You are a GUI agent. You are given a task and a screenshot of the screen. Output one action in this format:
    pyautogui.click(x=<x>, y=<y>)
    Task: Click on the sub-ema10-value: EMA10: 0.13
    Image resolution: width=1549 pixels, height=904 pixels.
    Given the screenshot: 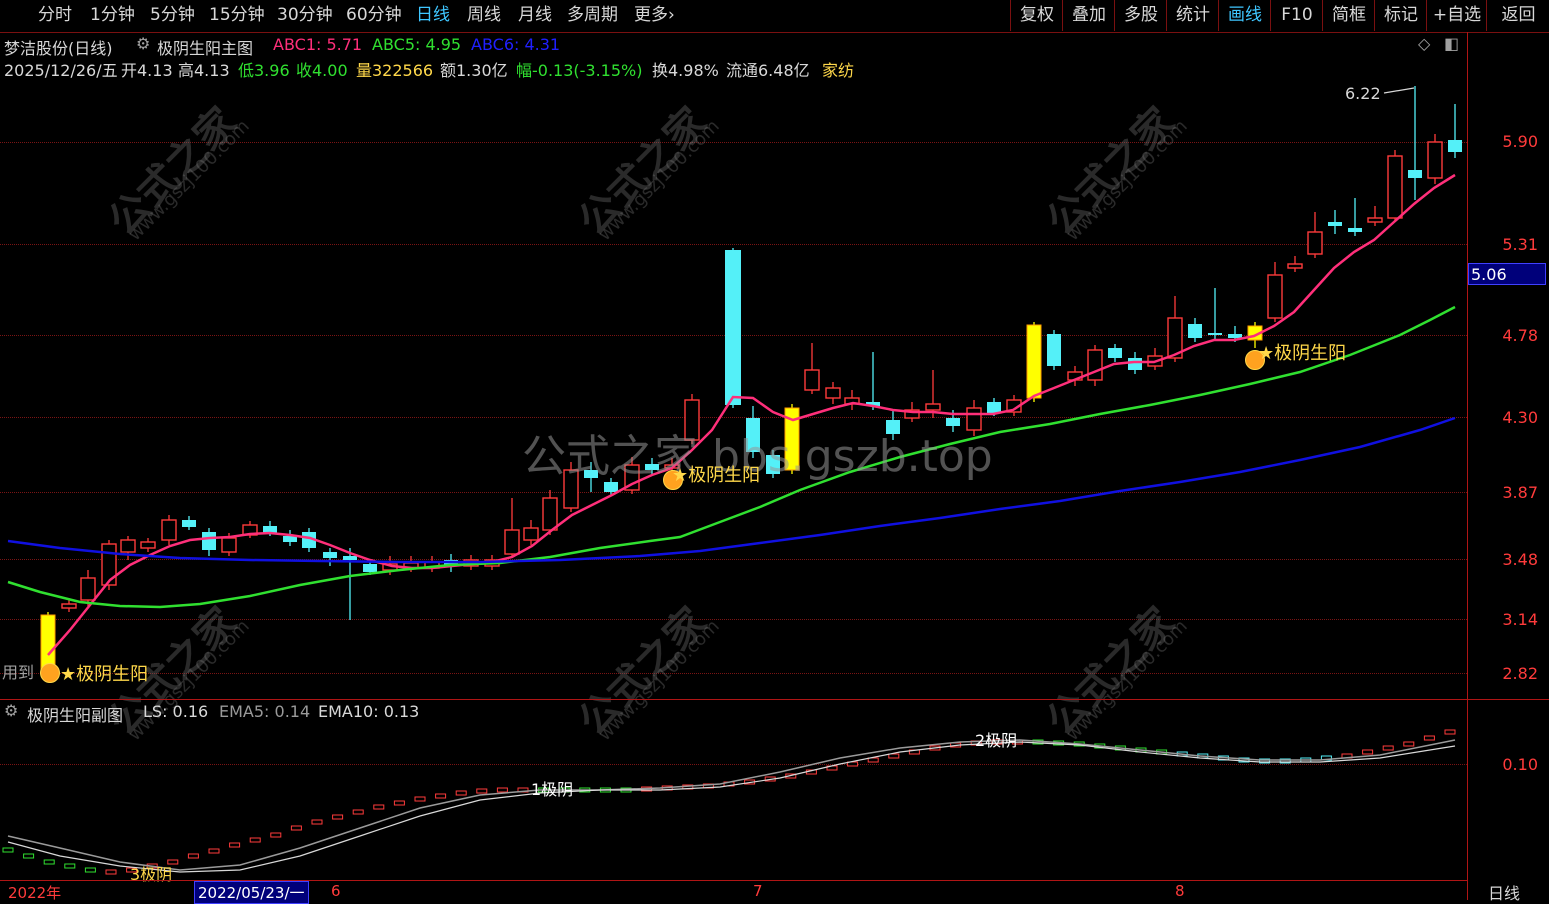 What is the action you would take?
    pyautogui.click(x=369, y=711)
    